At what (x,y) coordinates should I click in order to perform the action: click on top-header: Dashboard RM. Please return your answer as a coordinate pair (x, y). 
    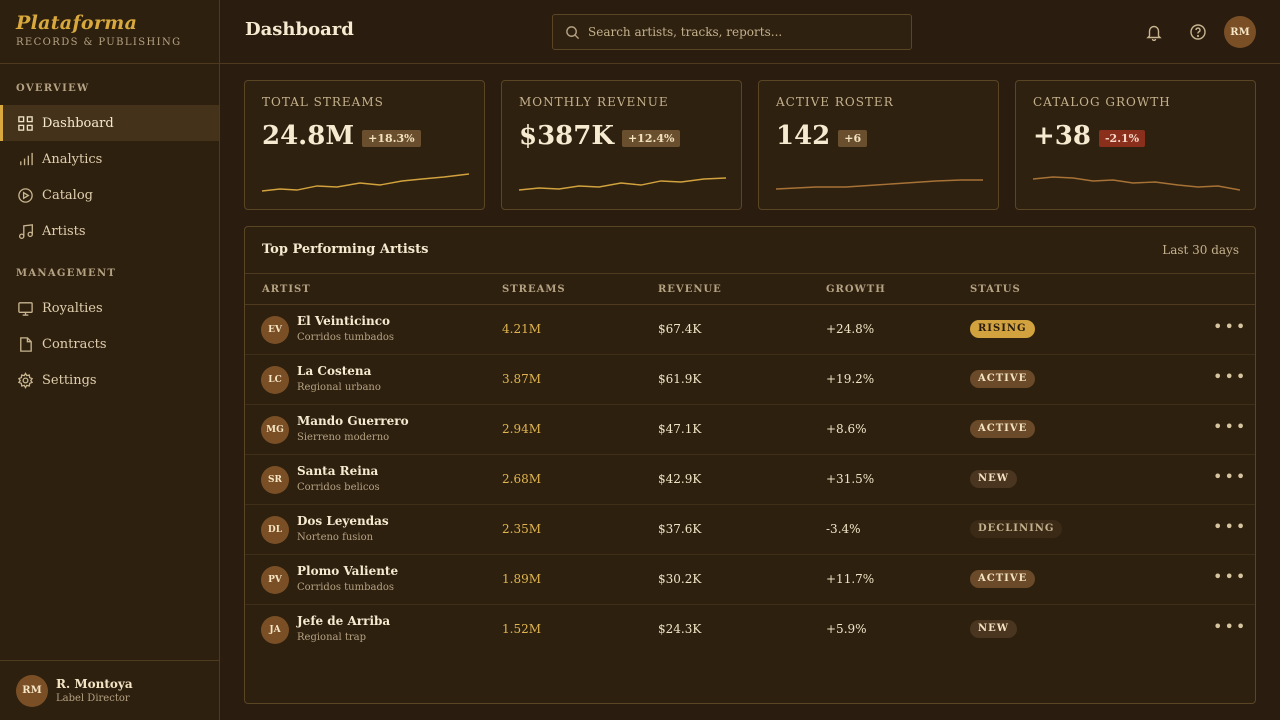
    Looking at the image, I should click on (750, 32).